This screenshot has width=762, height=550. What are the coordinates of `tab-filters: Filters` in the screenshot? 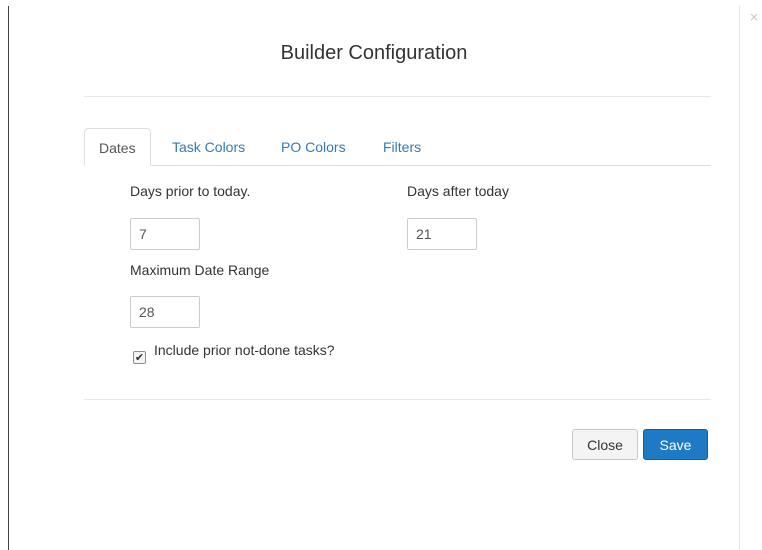 It's located at (402, 147).